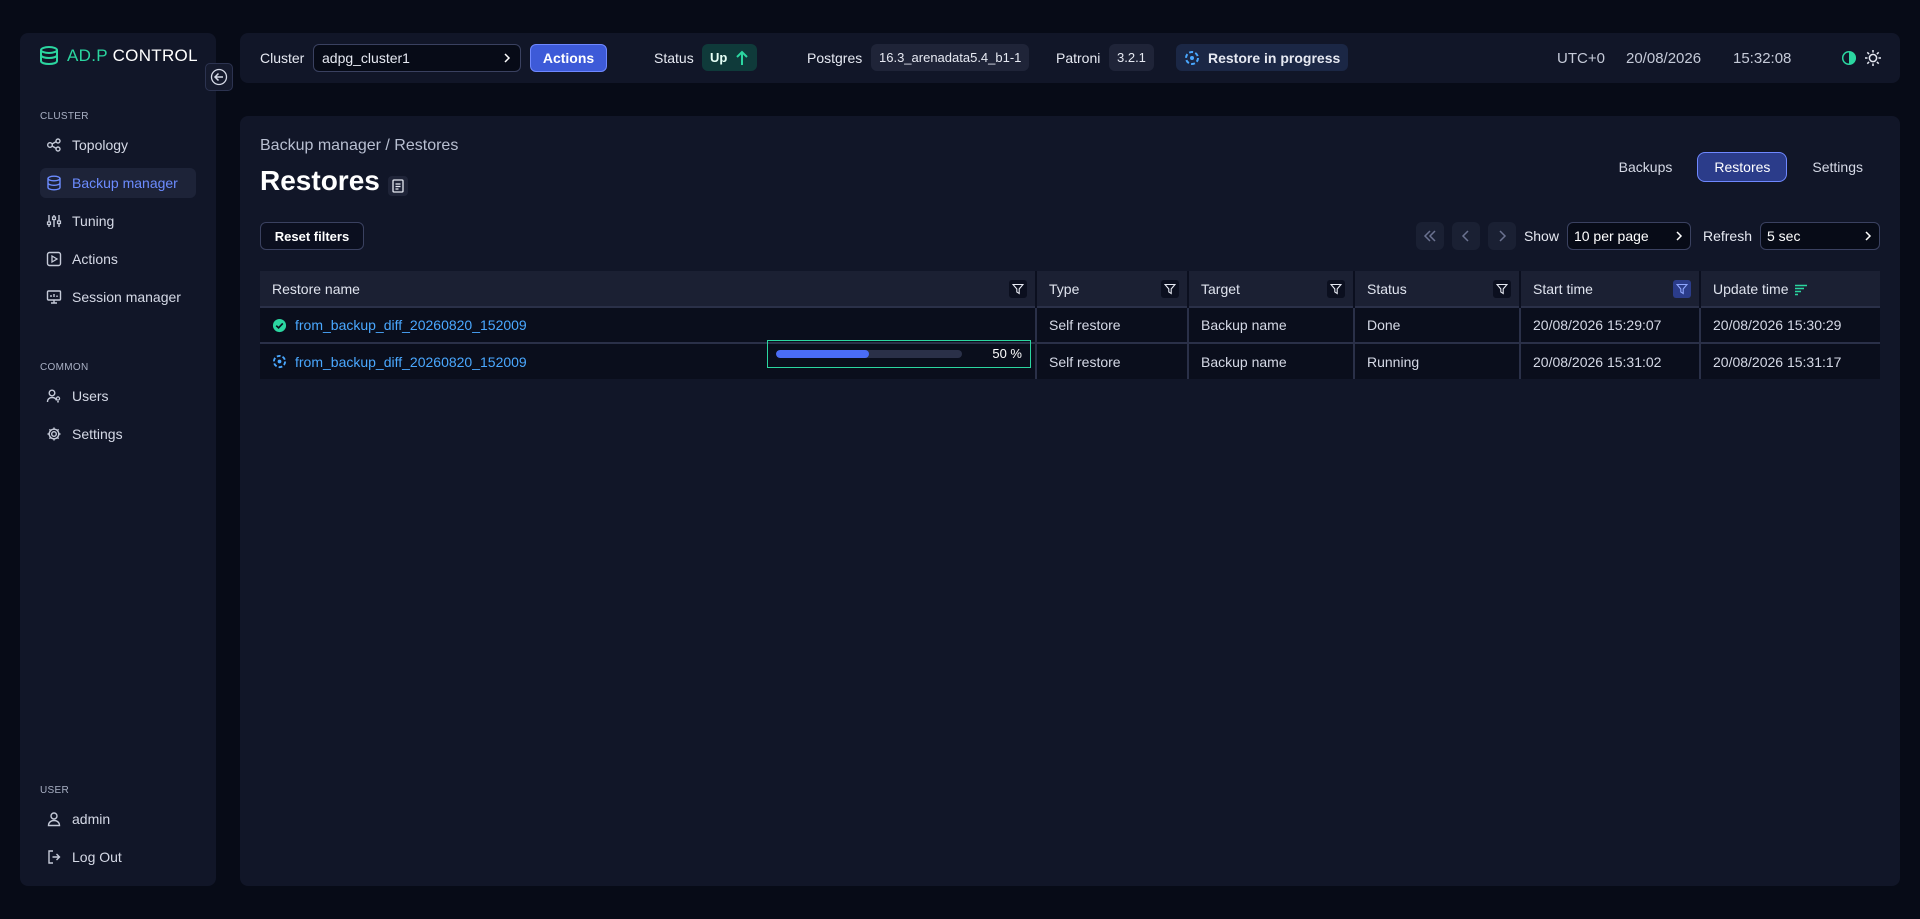  What do you see at coordinates (54, 857) in the screenshot?
I see `logout-icon` at bounding box center [54, 857].